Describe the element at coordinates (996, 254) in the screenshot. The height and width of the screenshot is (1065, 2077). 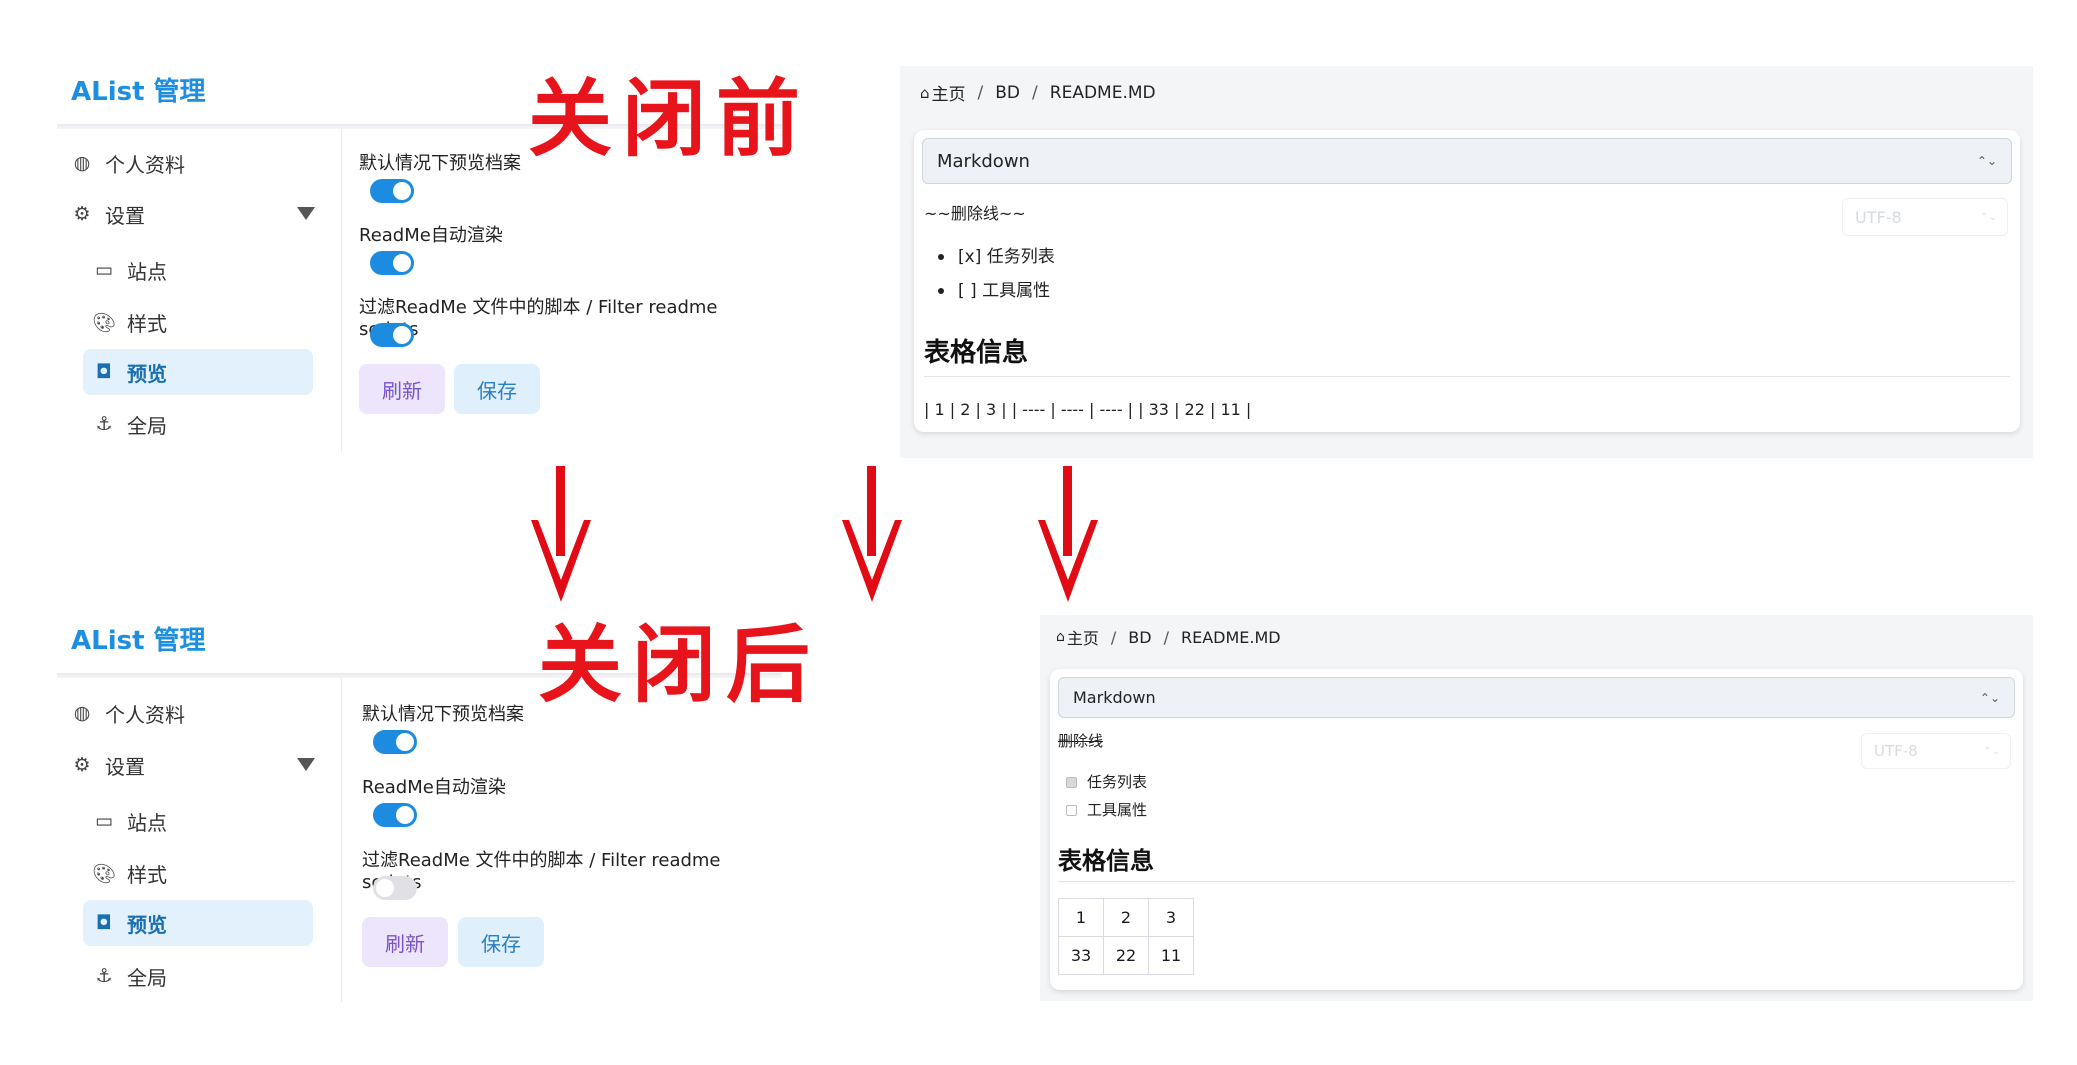
I see `list-item: [x] 任务列表` at that location.